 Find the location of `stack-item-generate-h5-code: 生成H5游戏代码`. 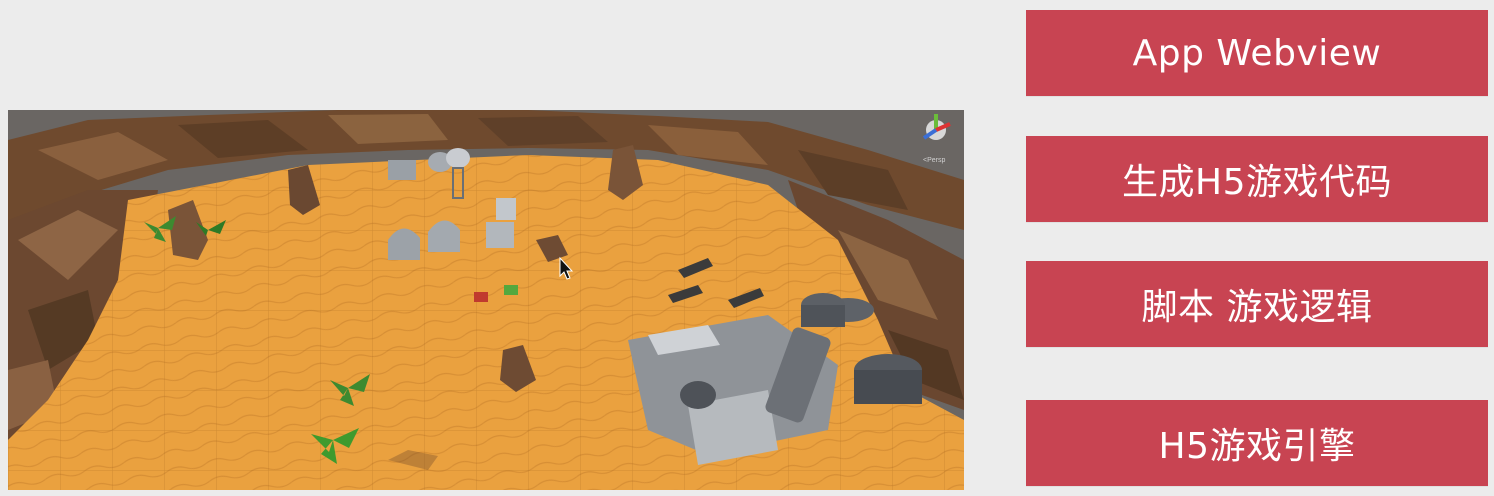

stack-item-generate-h5-code: 生成H5游戏代码 is located at coordinates (1257, 179).